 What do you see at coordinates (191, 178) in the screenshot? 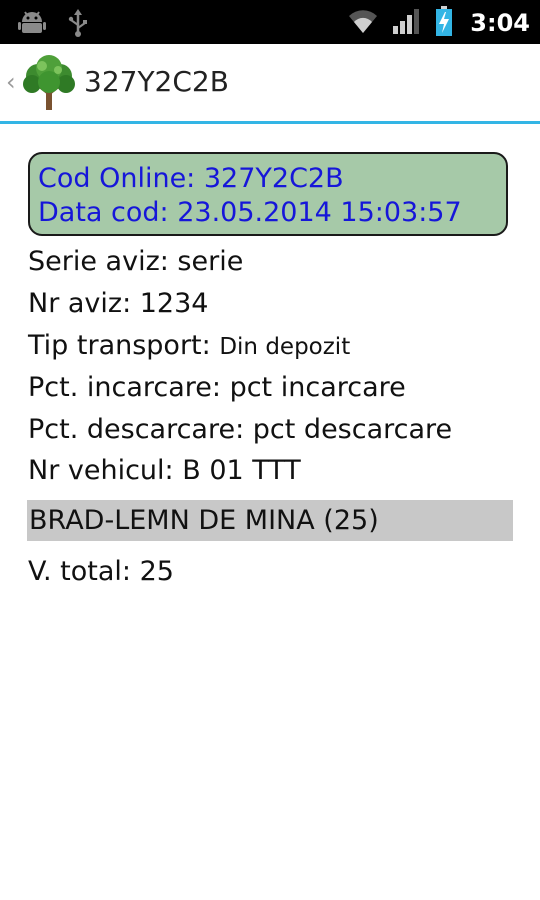
I see `cod-online-text: Cod Online: 327Y2C2B` at bounding box center [191, 178].